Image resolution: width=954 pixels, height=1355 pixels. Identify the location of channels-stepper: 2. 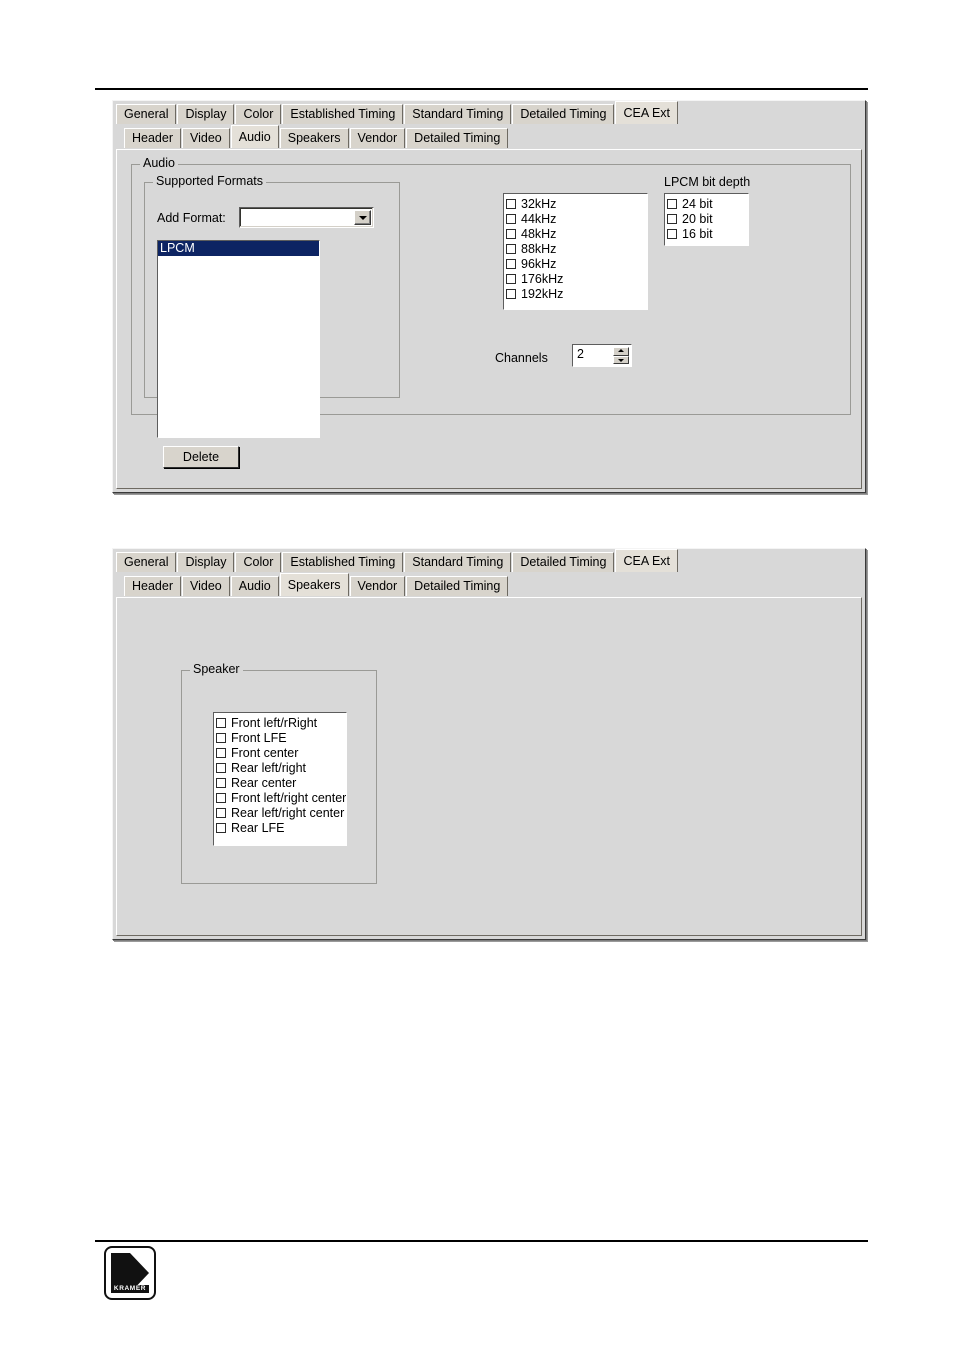
(602, 355).